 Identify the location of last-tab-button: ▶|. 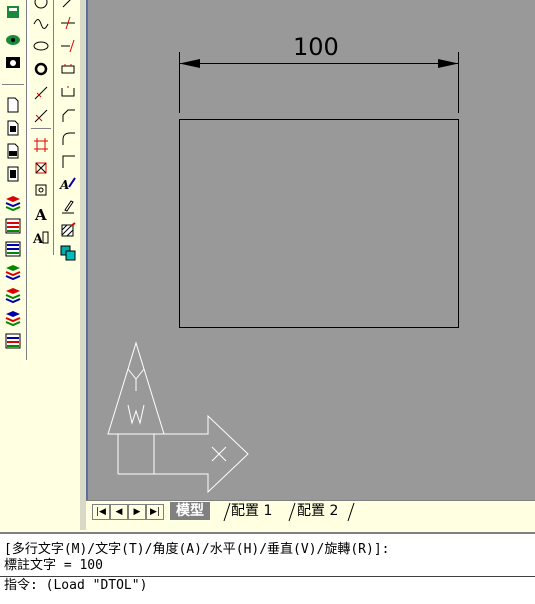
(155, 512).